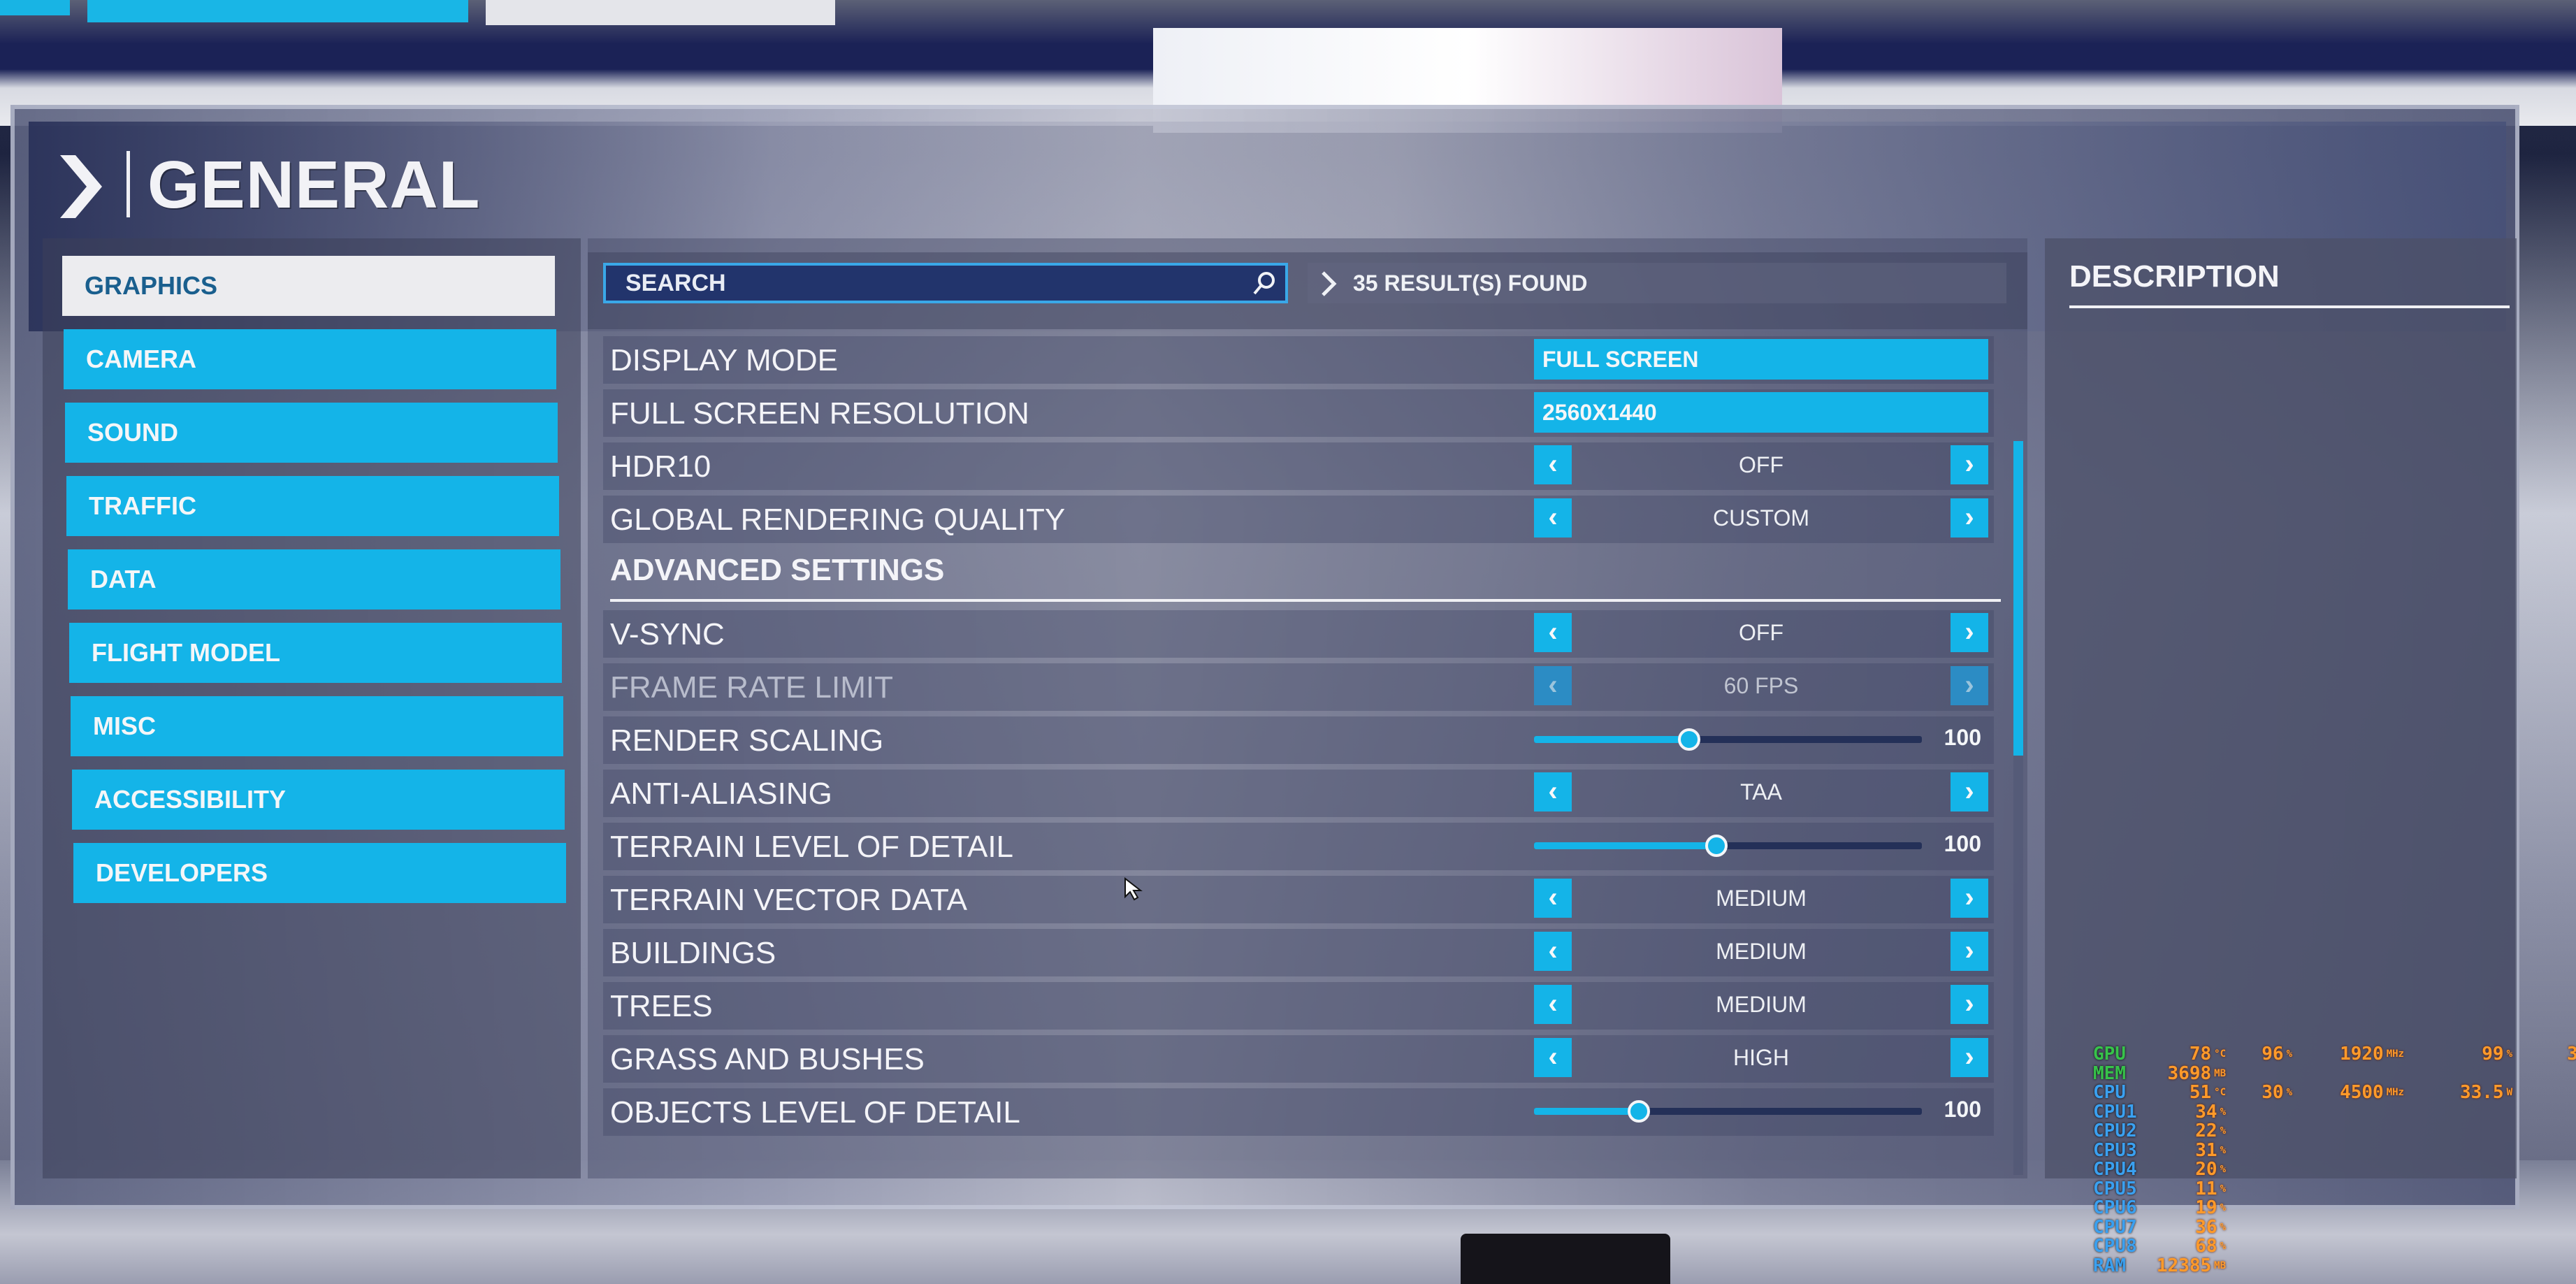 Image resolution: width=2576 pixels, height=1284 pixels. Describe the element at coordinates (1565, 1259) in the screenshot. I see `background-object` at that location.